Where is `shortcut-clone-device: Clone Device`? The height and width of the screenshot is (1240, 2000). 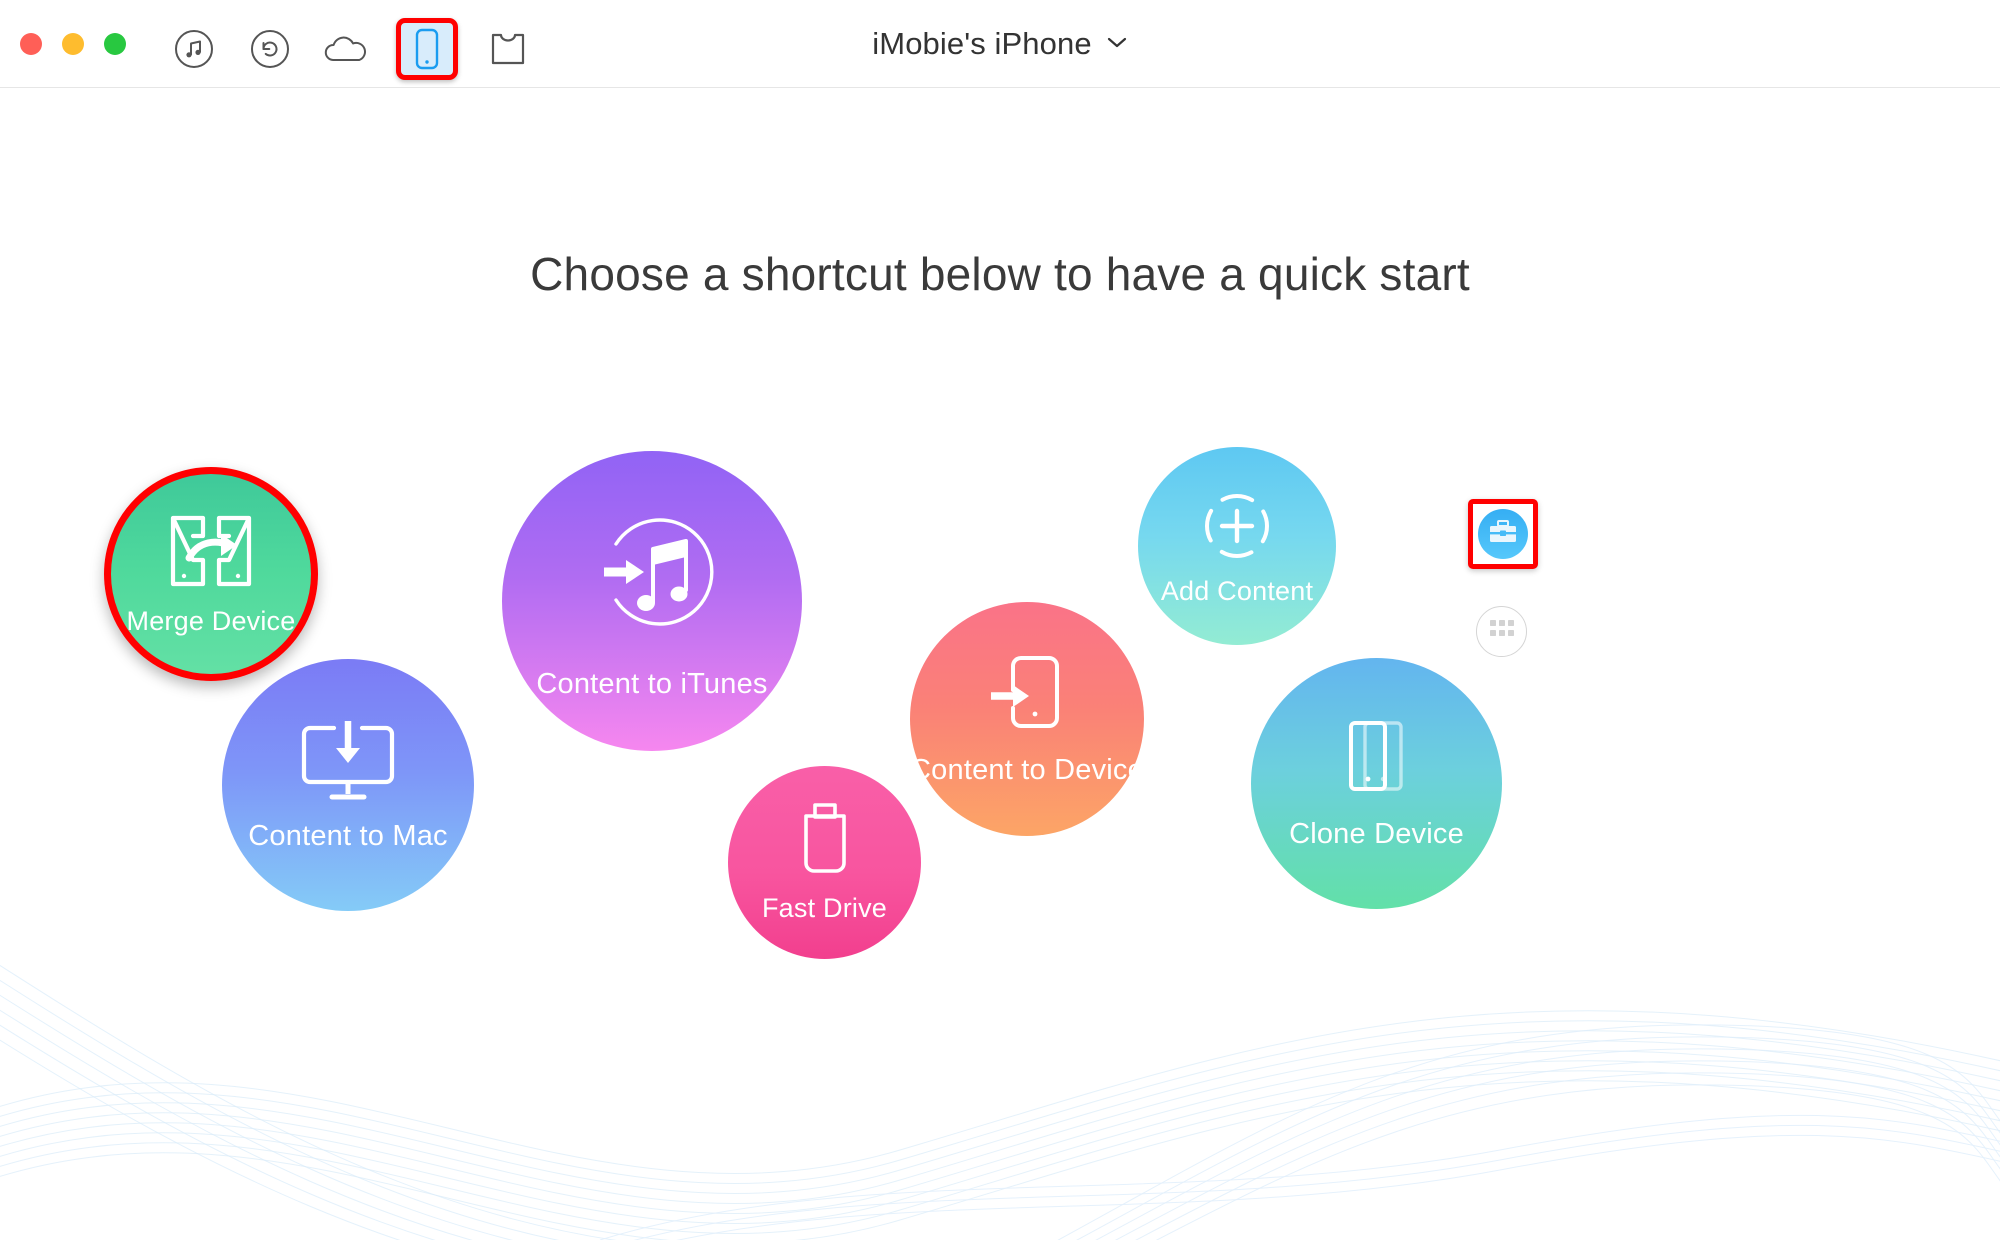
shortcut-clone-device: Clone Device is located at coordinates (1376, 783).